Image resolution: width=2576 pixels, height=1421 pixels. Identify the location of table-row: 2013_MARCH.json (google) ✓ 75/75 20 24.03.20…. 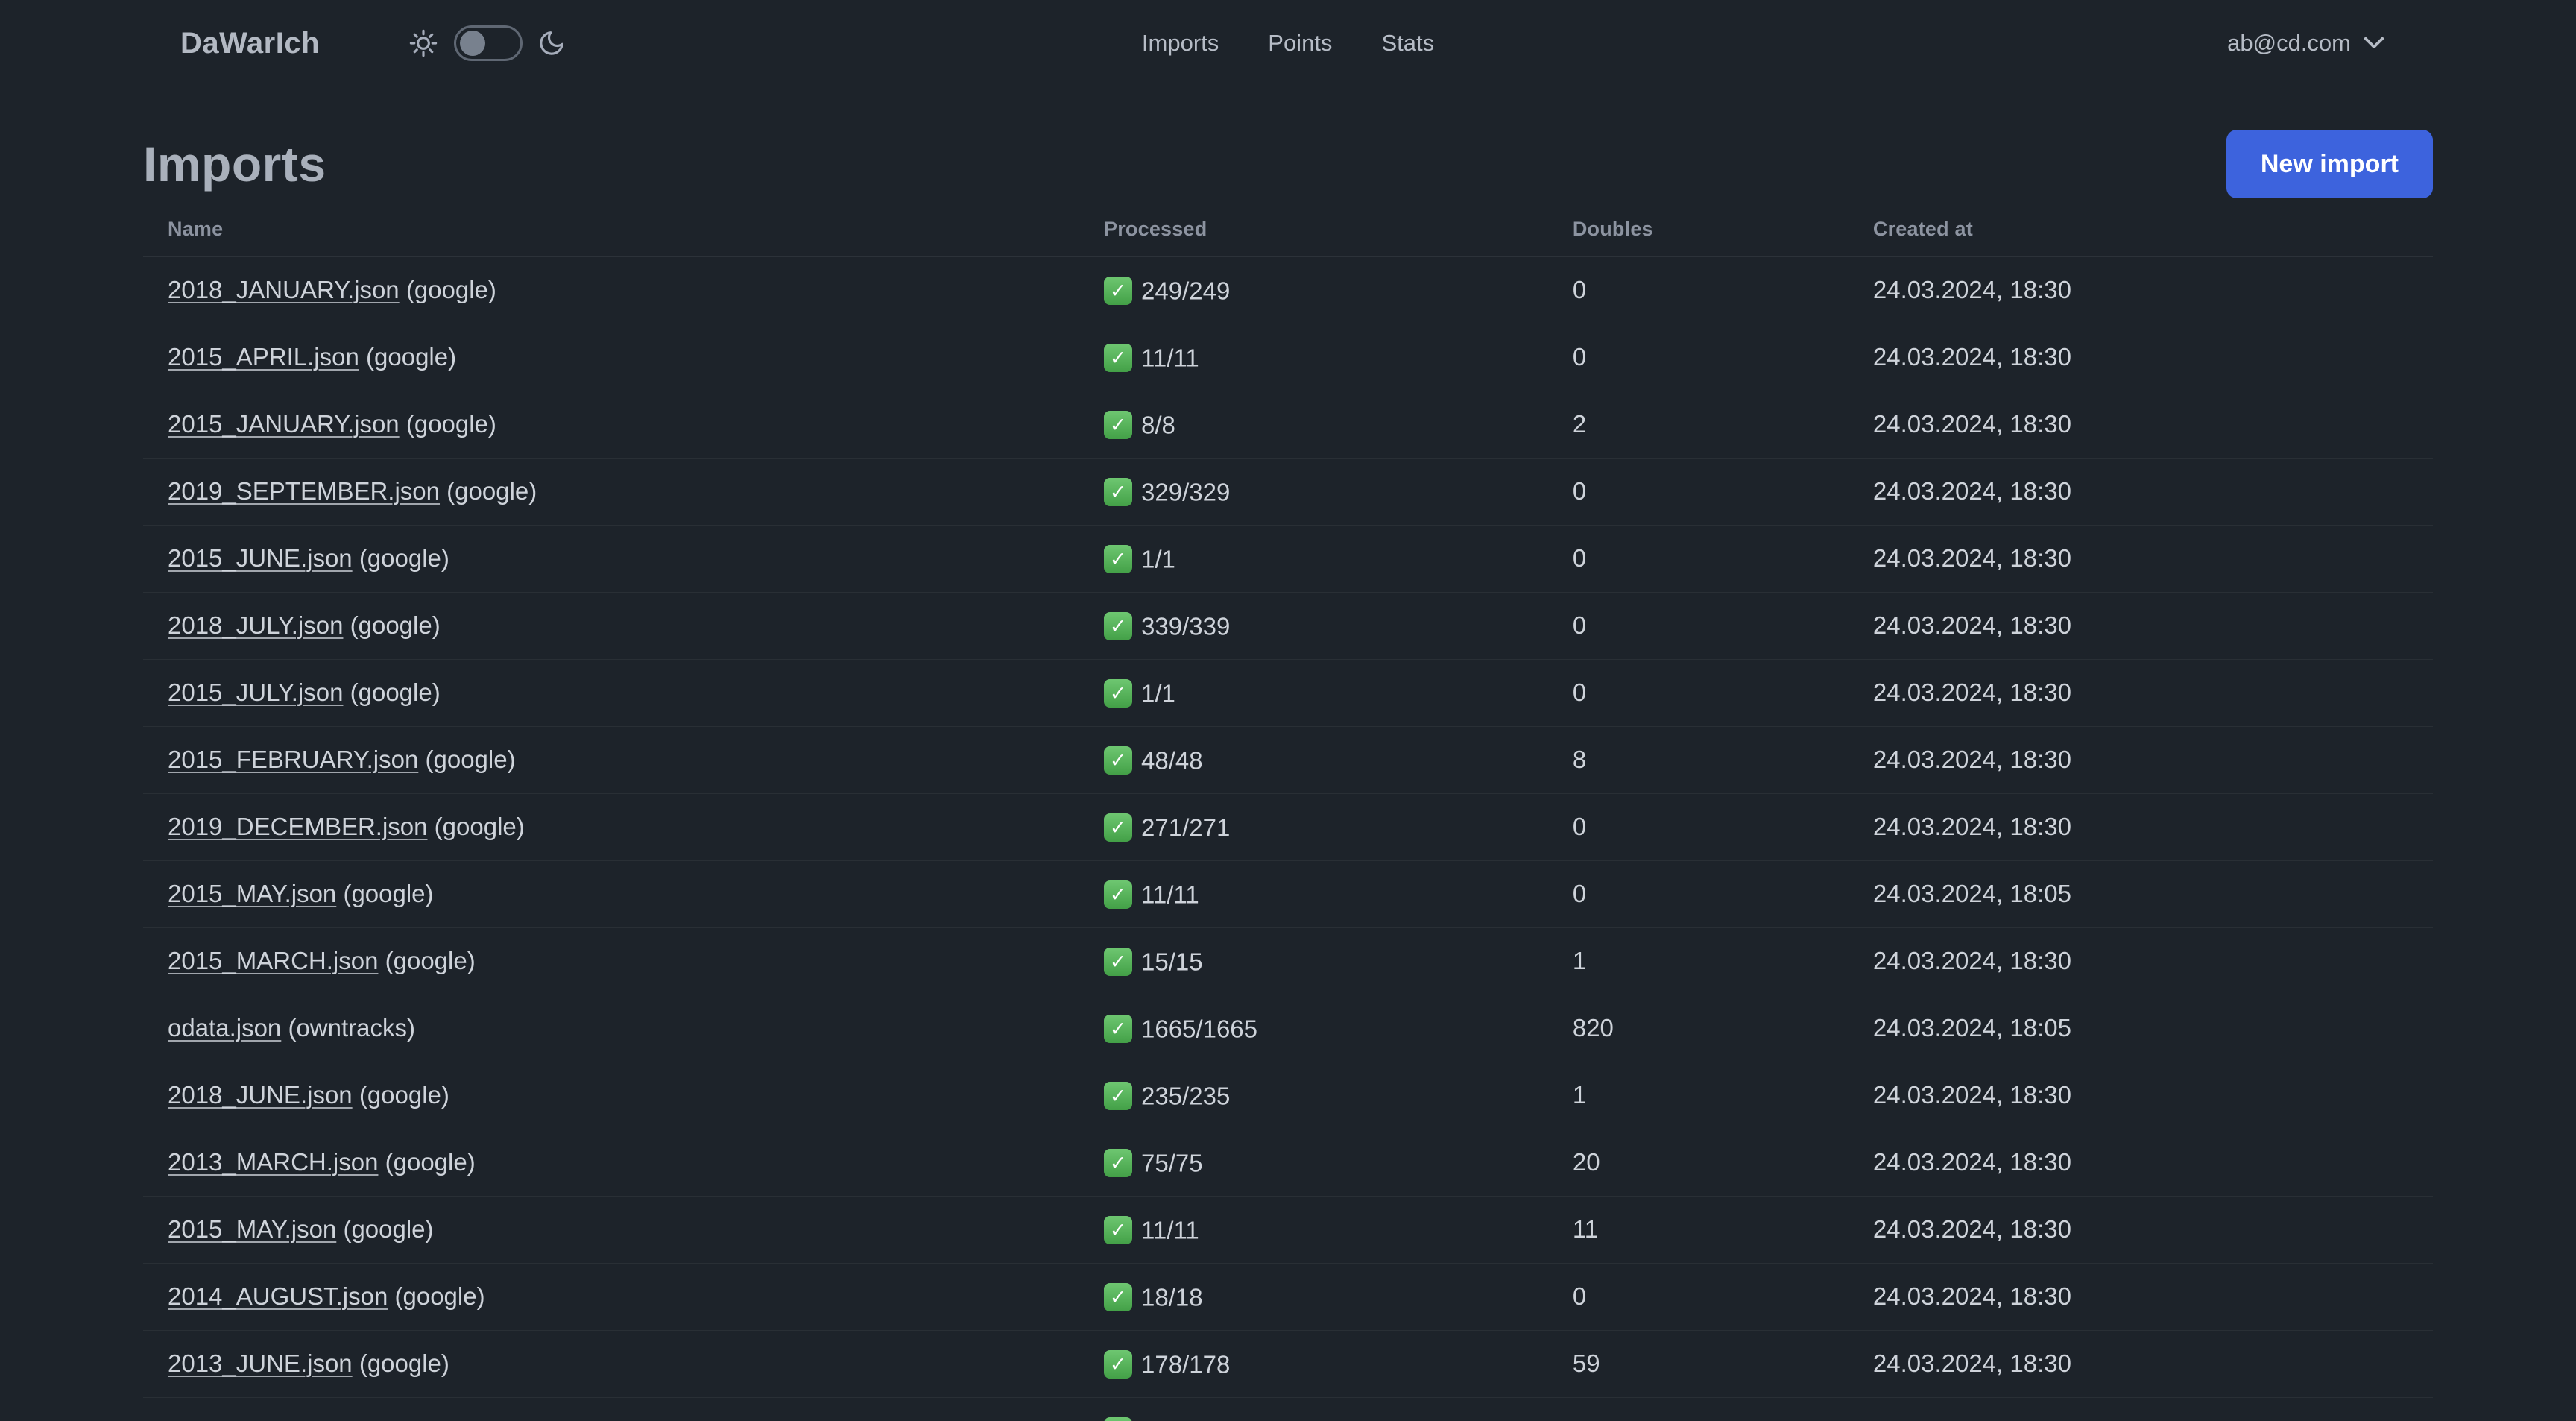
(1288, 1162).